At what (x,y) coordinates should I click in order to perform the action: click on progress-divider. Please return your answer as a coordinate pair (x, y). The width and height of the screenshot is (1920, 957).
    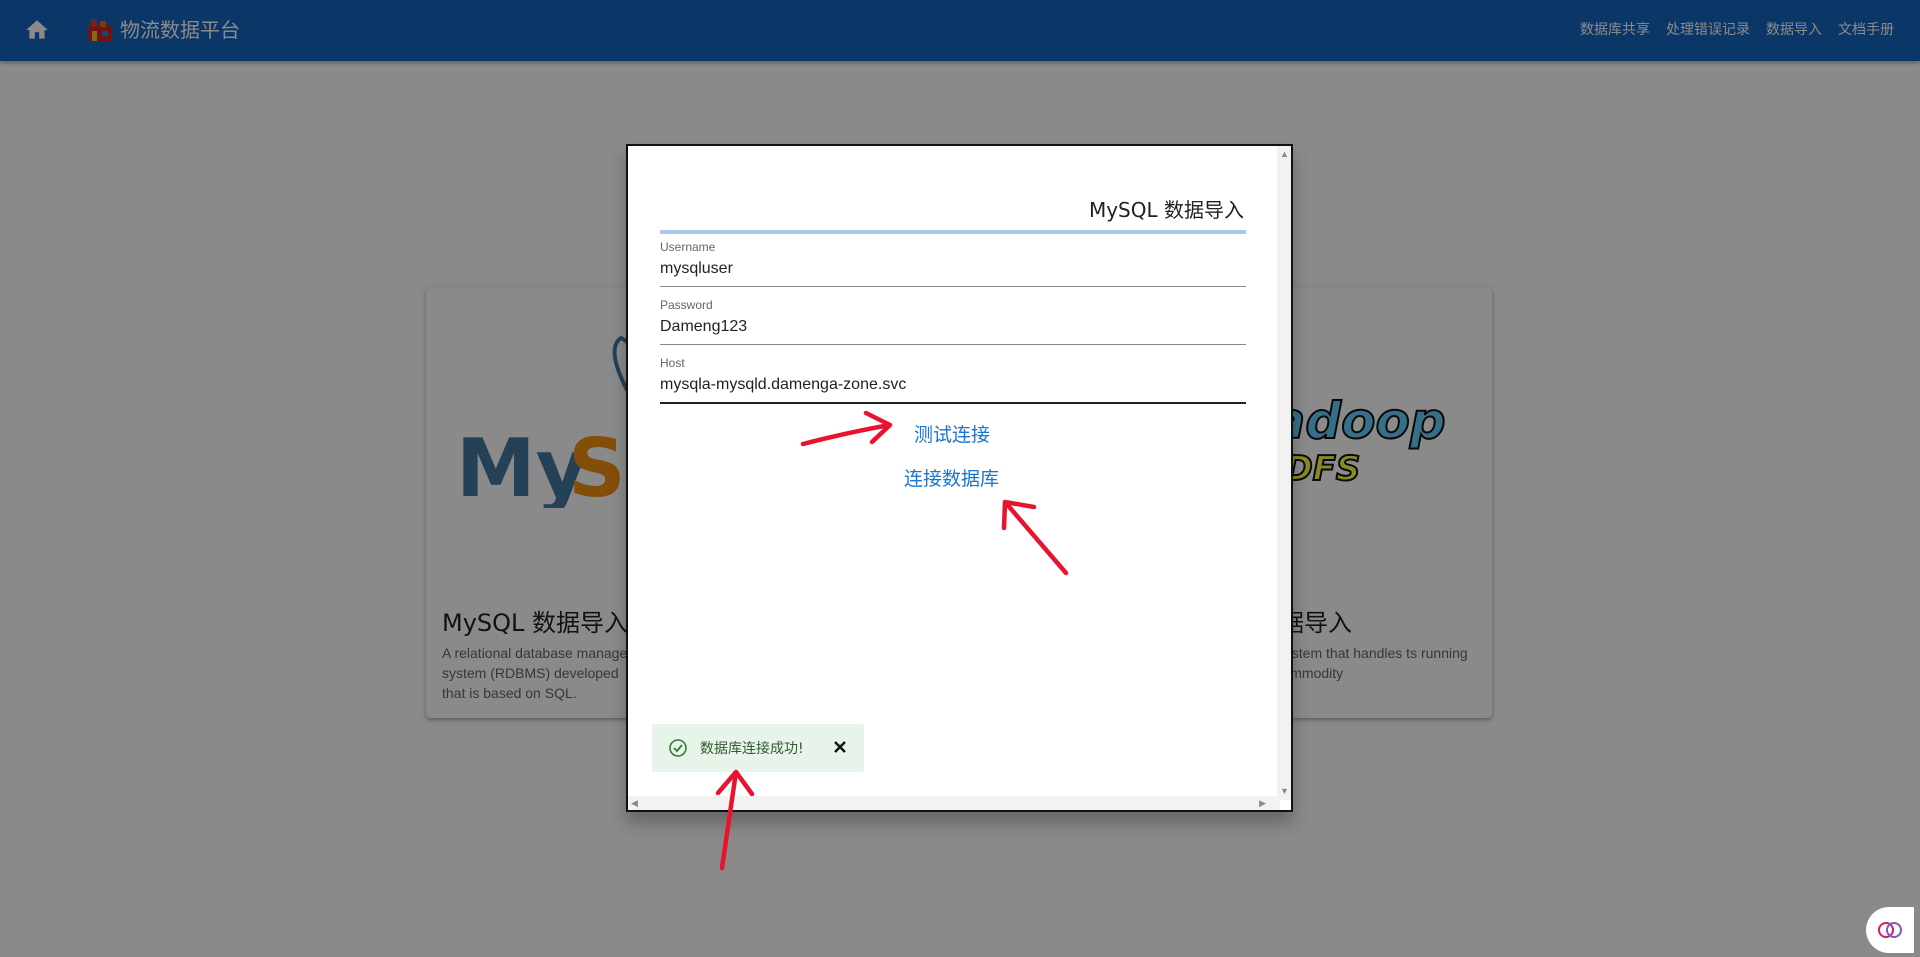
    Looking at the image, I should click on (953, 232).